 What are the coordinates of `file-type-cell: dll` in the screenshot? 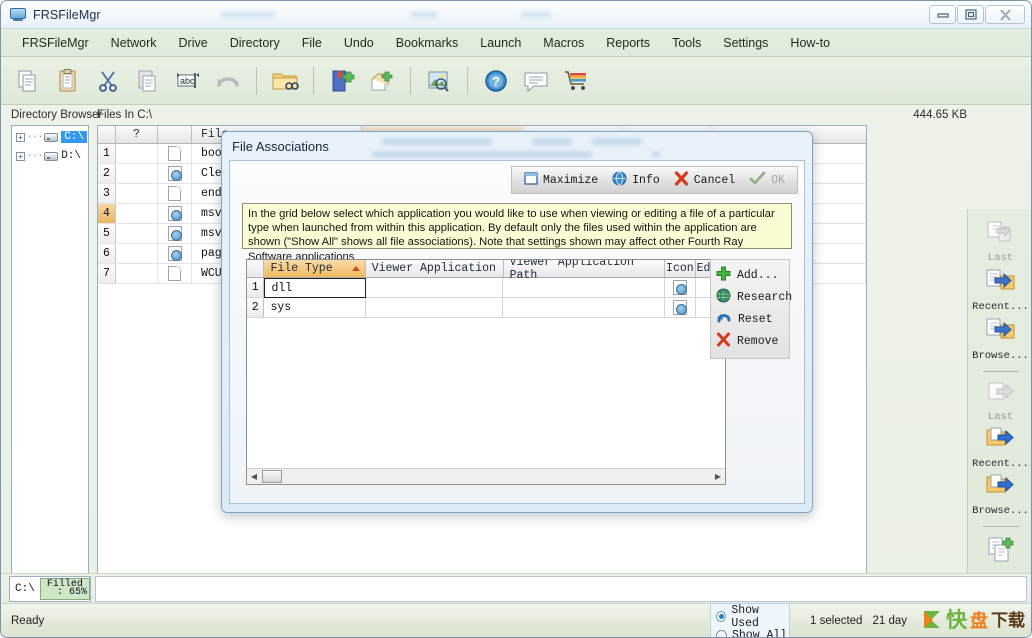 It's located at (315, 288).